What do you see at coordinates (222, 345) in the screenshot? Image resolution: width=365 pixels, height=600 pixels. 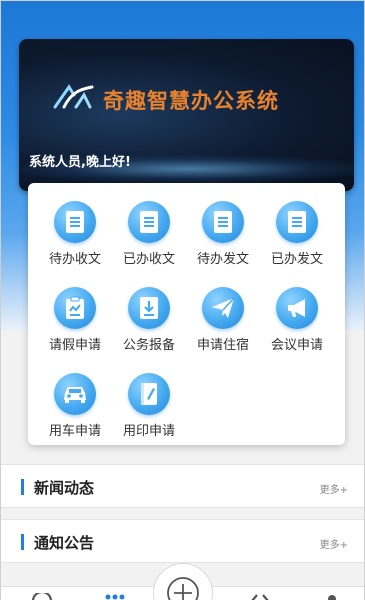 I see `menu-item-label: 申请住宿` at bounding box center [222, 345].